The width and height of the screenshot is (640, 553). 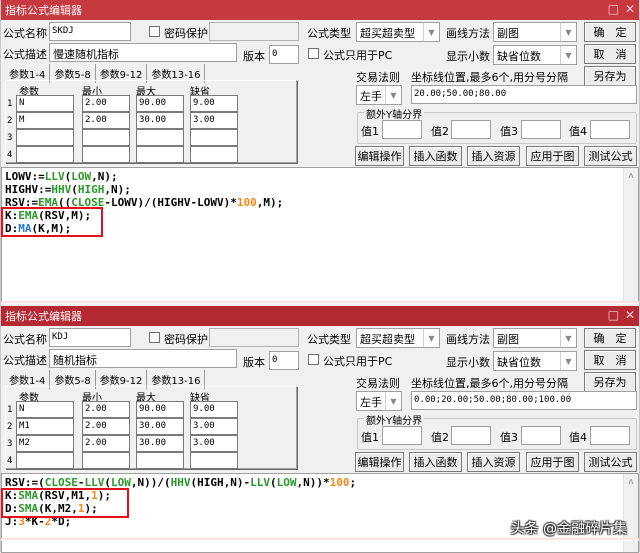 I want to click on formula-desc-input: 随机指标, so click(x=143, y=358).